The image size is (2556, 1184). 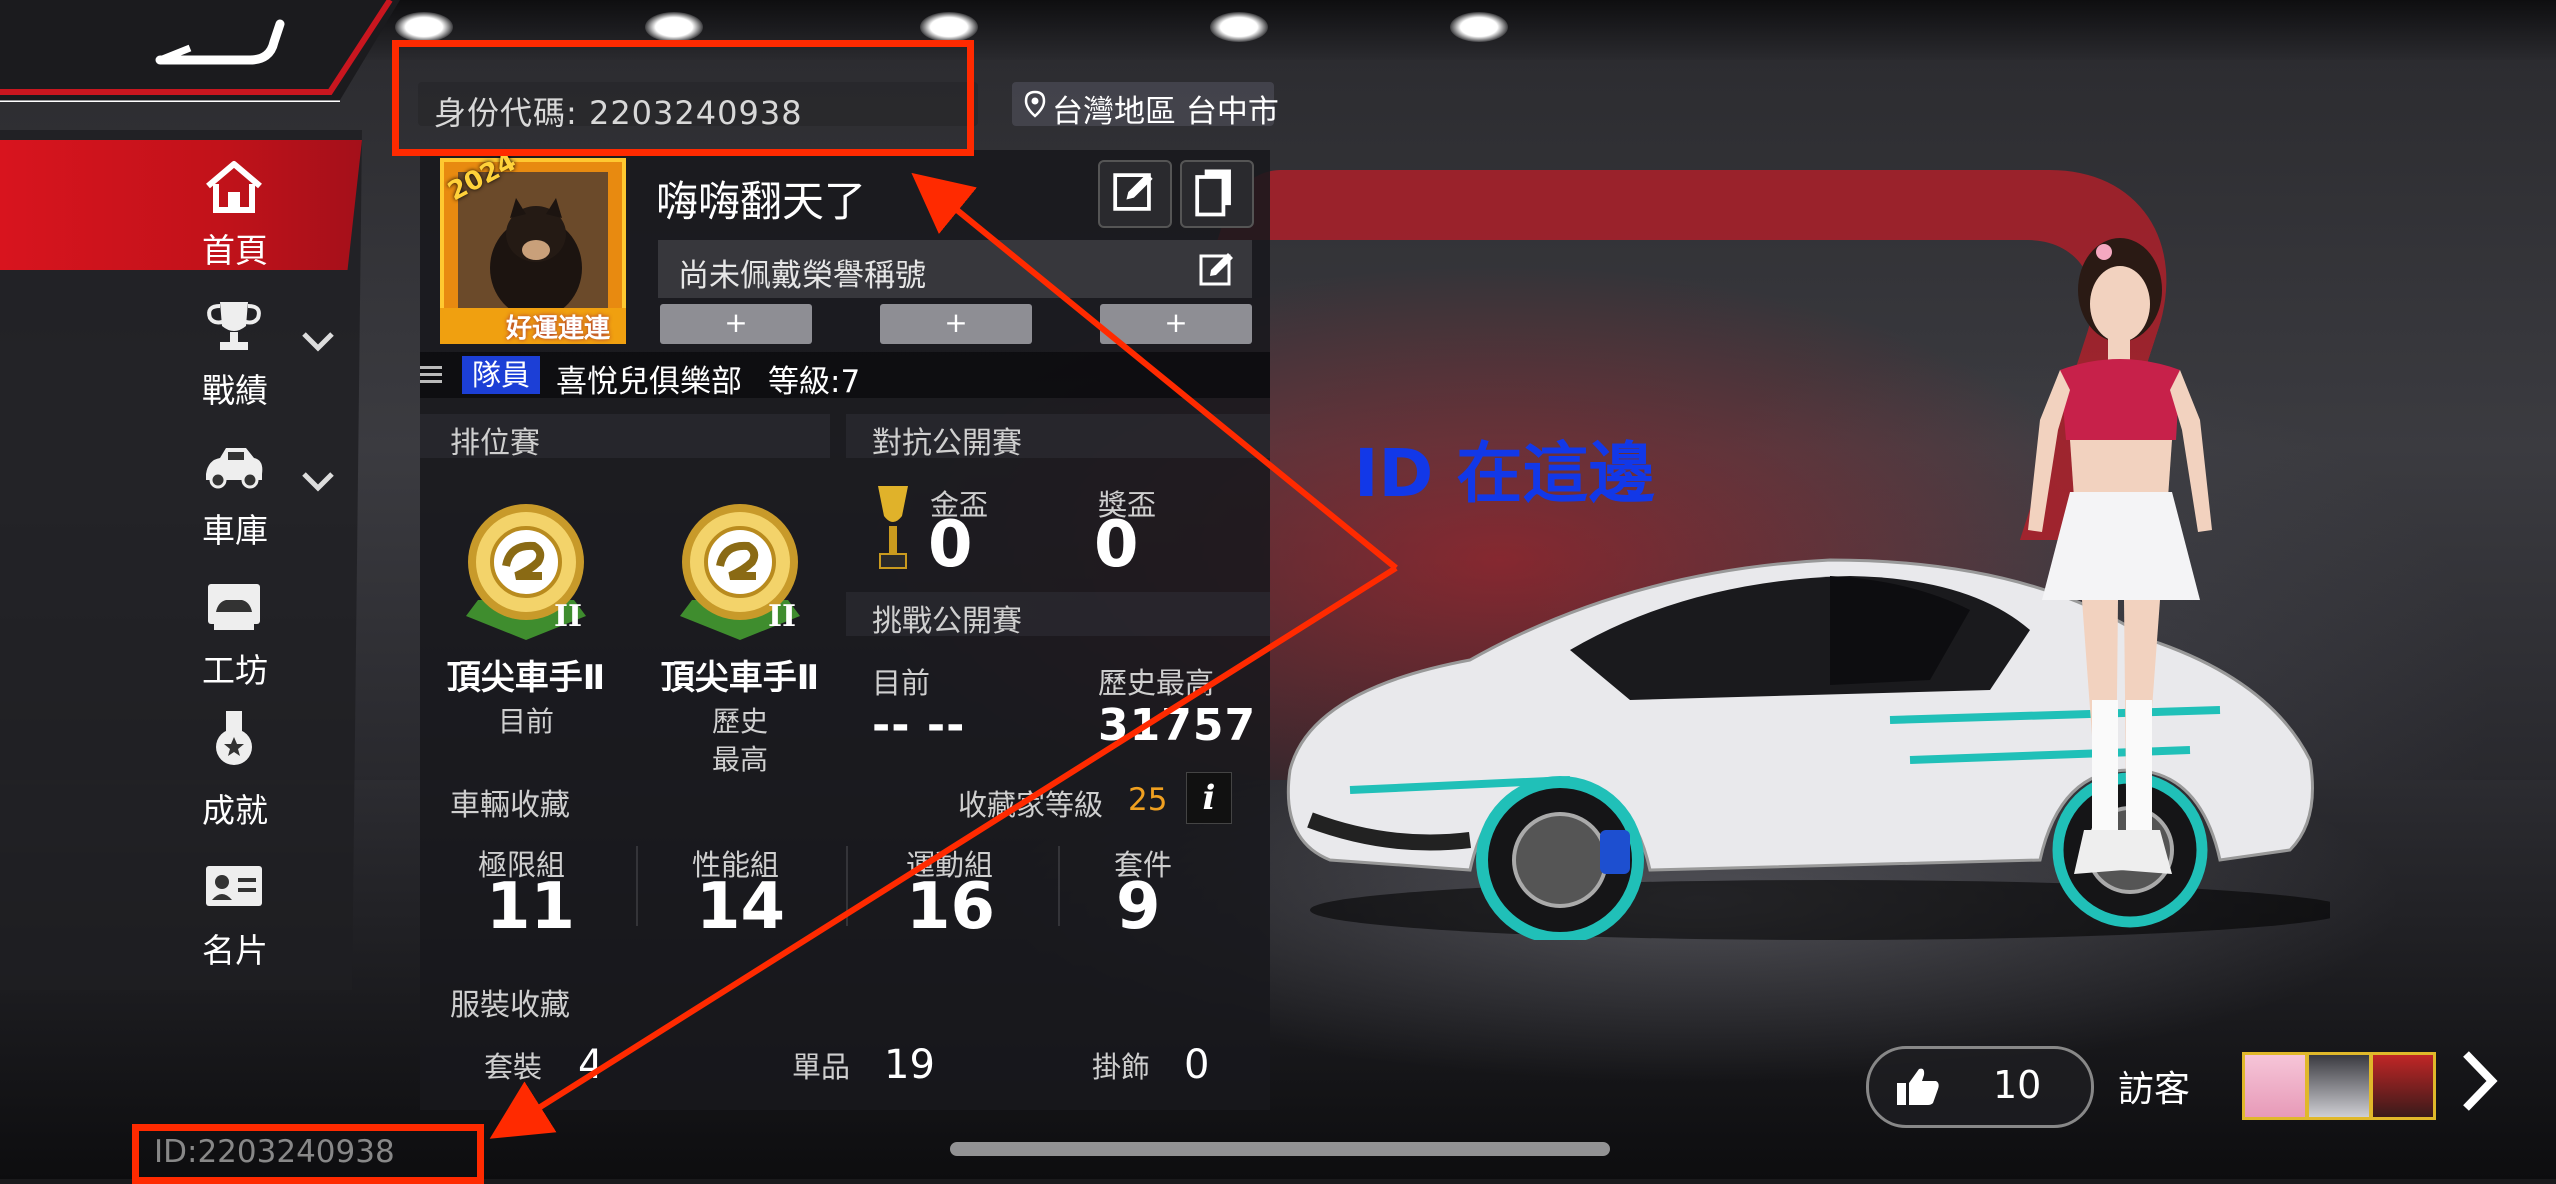 I want to click on thumbs-up-icon, so click(x=1918, y=1086).